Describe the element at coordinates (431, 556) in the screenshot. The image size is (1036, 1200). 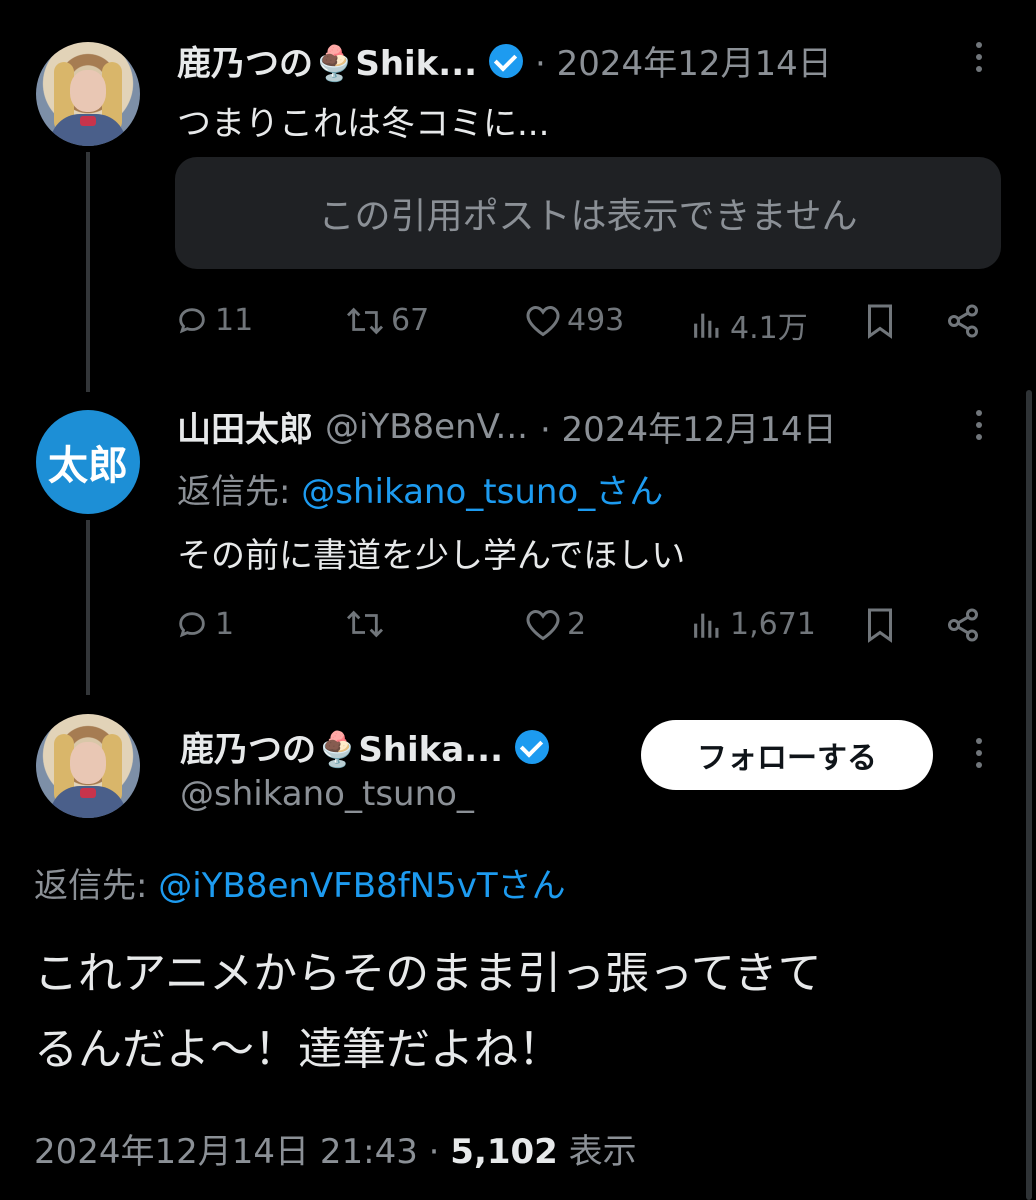
I see `post-text: その前に書道を少し学んでほしい` at that location.